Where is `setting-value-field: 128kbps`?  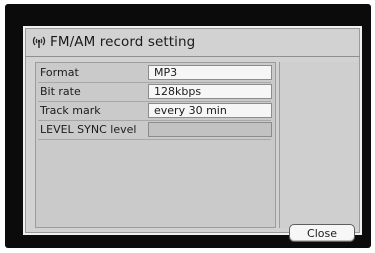 setting-value-field: 128kbps is located at coordinates (210, 91).